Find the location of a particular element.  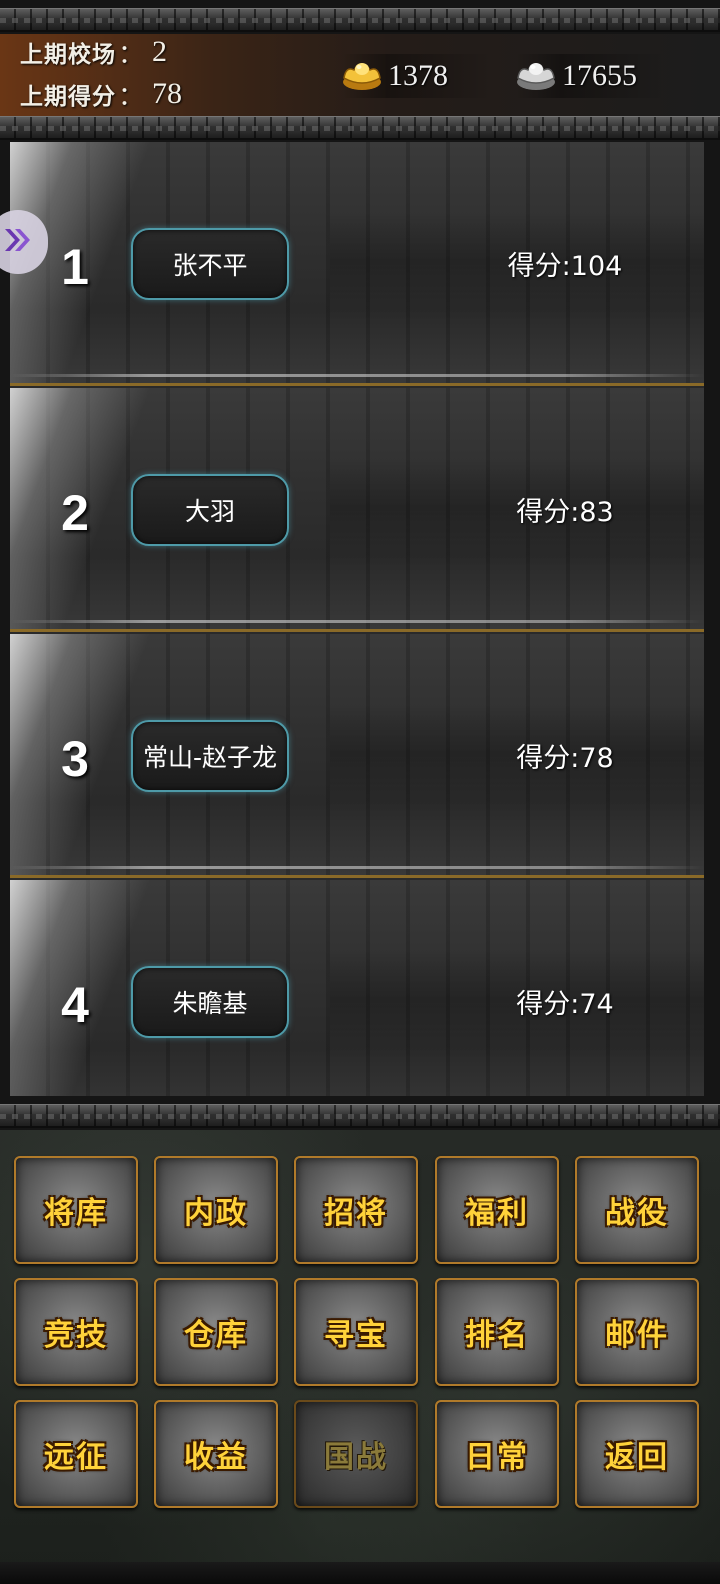

menu-frieze-border is located at coordinates (360, 1116).